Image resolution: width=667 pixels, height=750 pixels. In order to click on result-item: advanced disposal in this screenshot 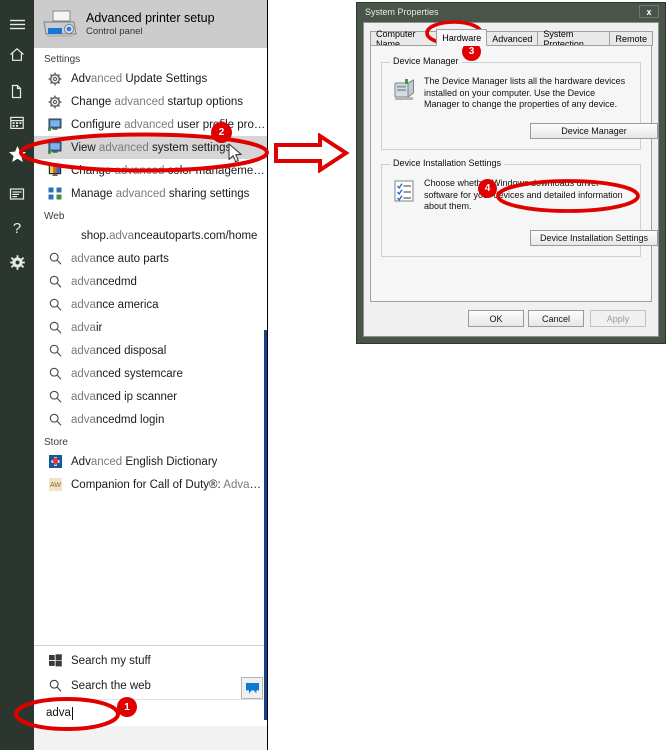, I will do `click(150, 350)`.